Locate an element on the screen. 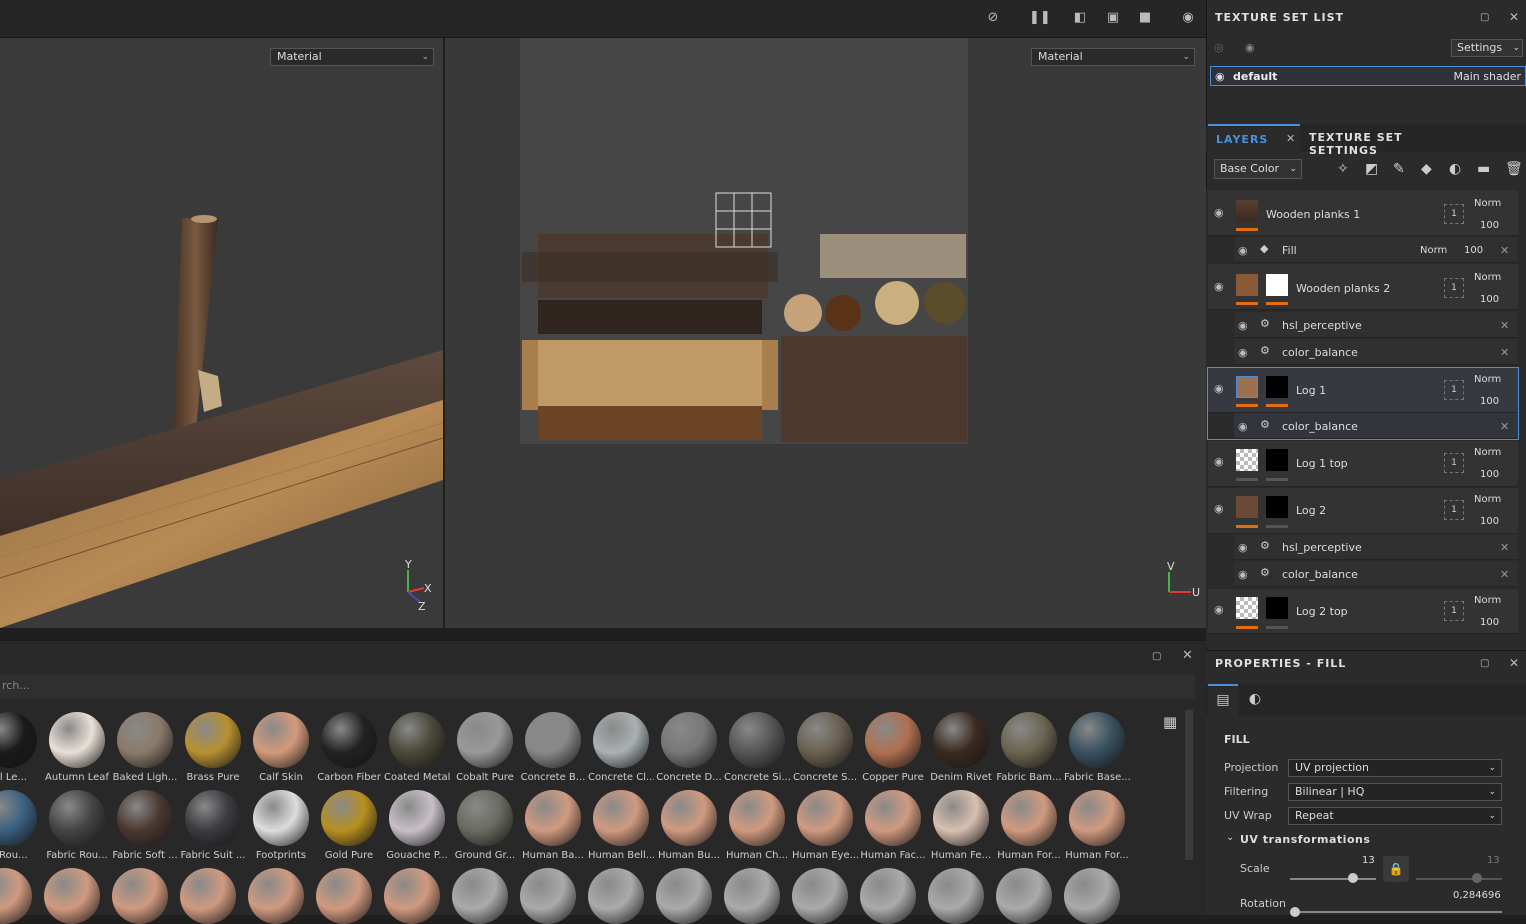  filtering-select: Bilinear | HQ ⌄ is located at coordinates (1395, 792).